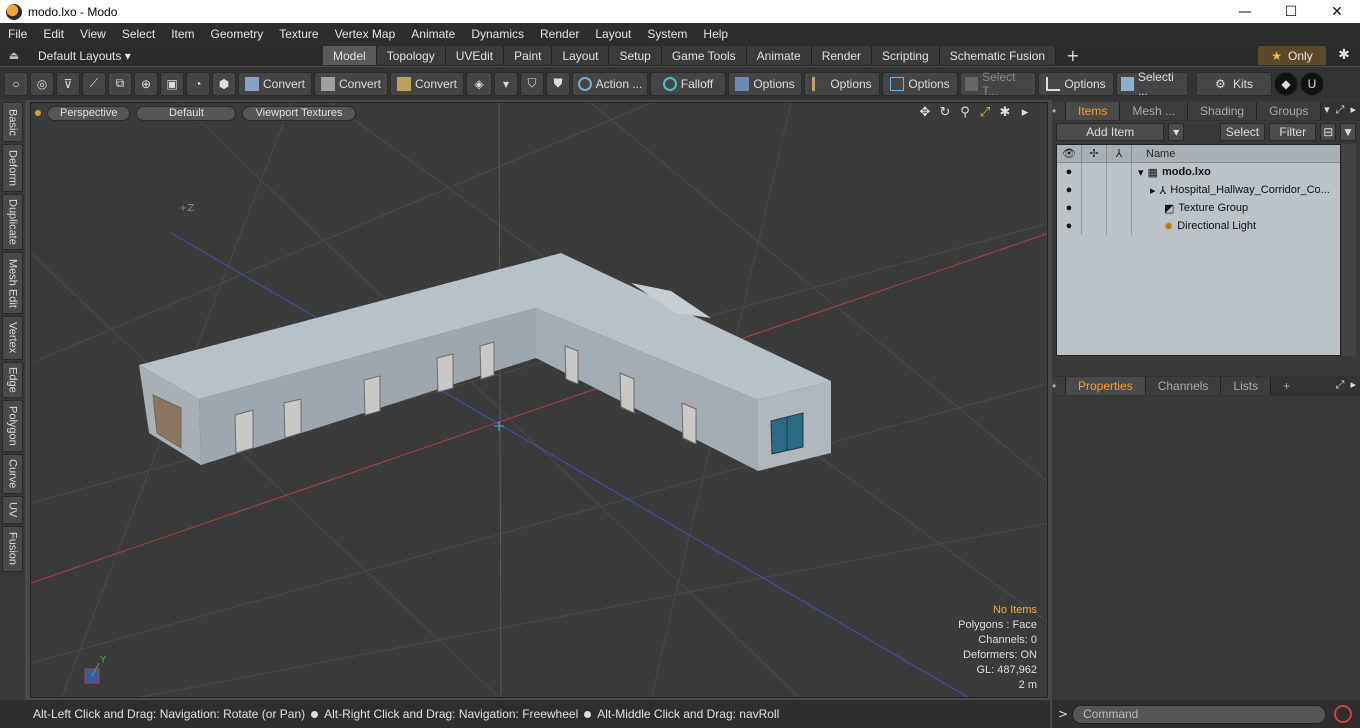 The width and height of the screenshot is (1360, 728). Describe the element at coordinates (14, 55) in the screenshot. I see `layouts-eject-icon: ⏏` at that location.